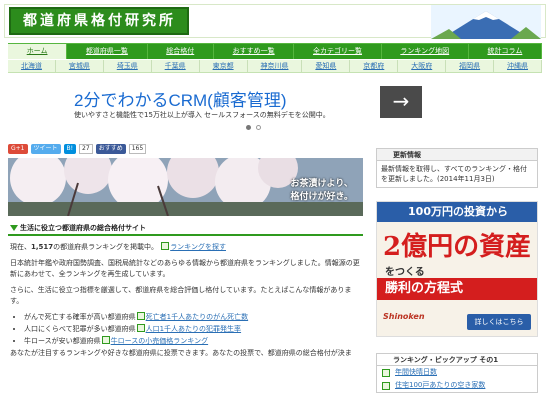 The width and height of the screenshot is (550, 412). I want to click on pref-link: 愛知県, so click(326, 66).